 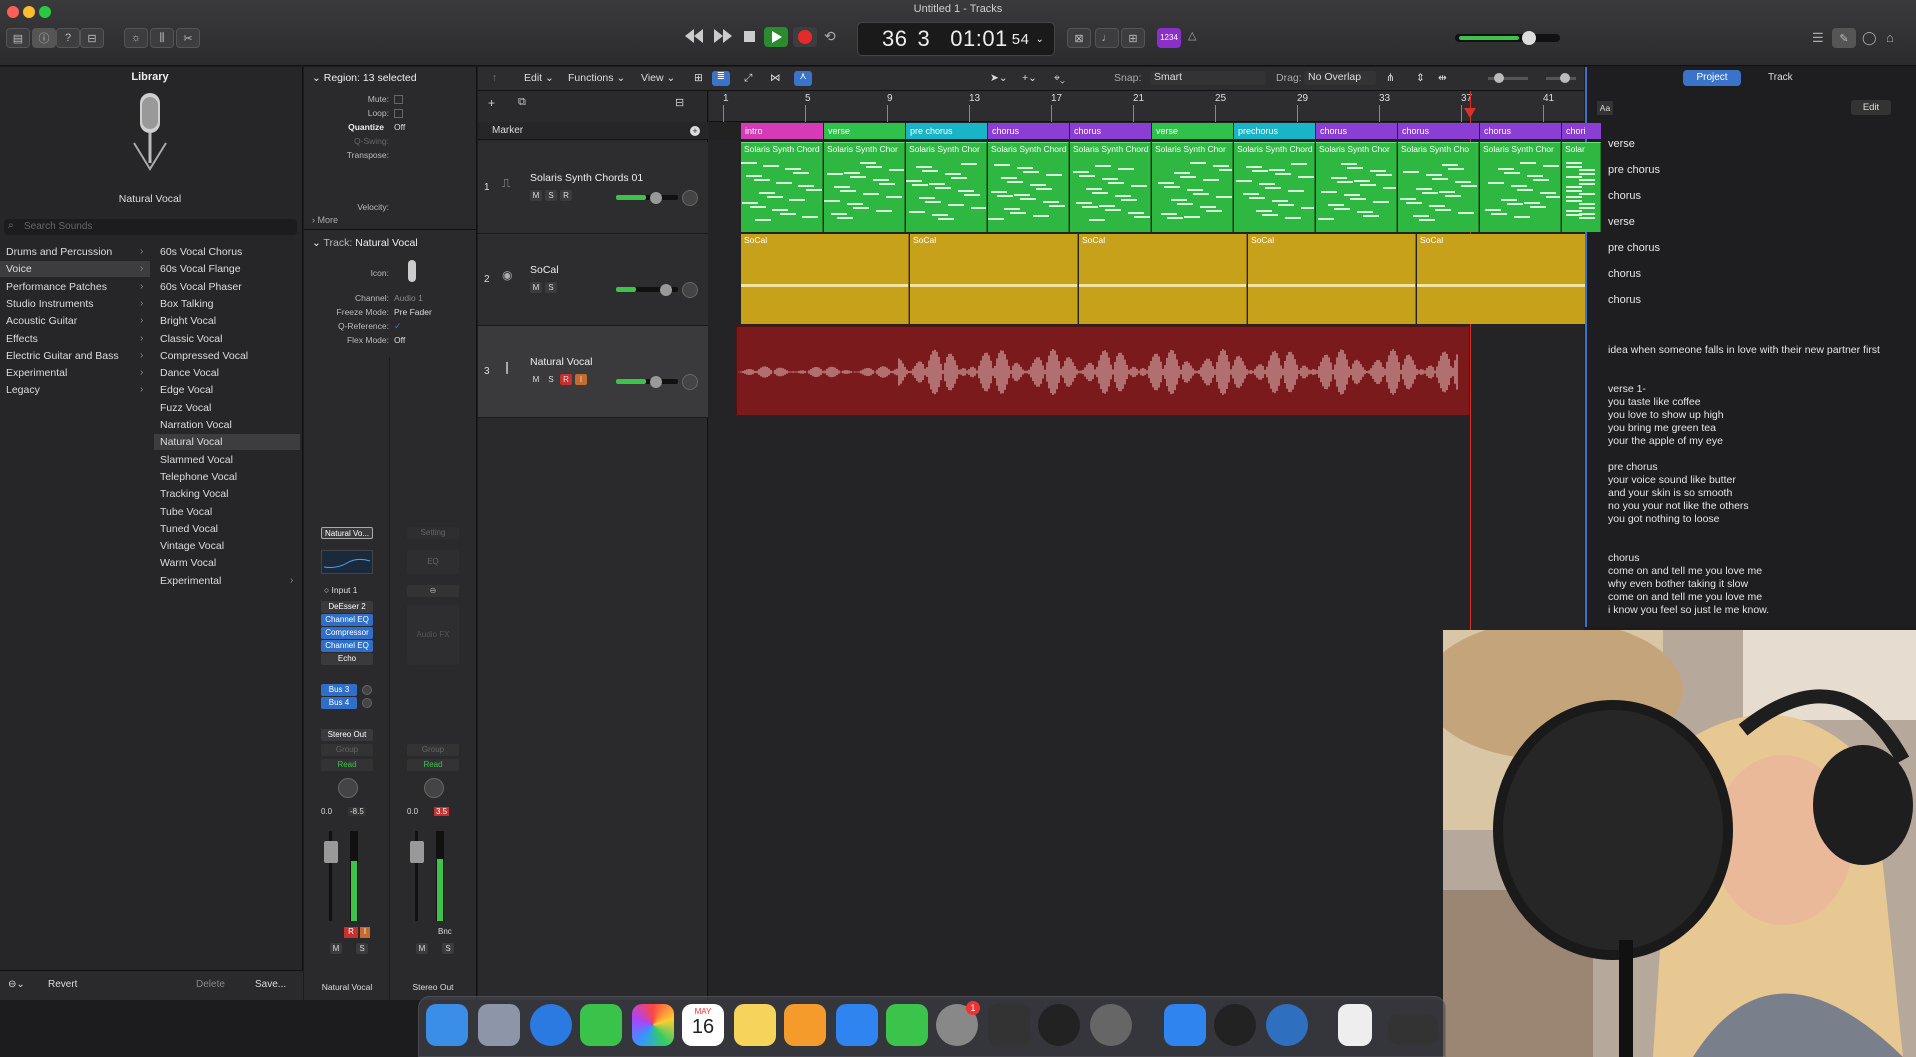 I want to click on library-patch: Tracking Vocal, so click(x=227, y=494).